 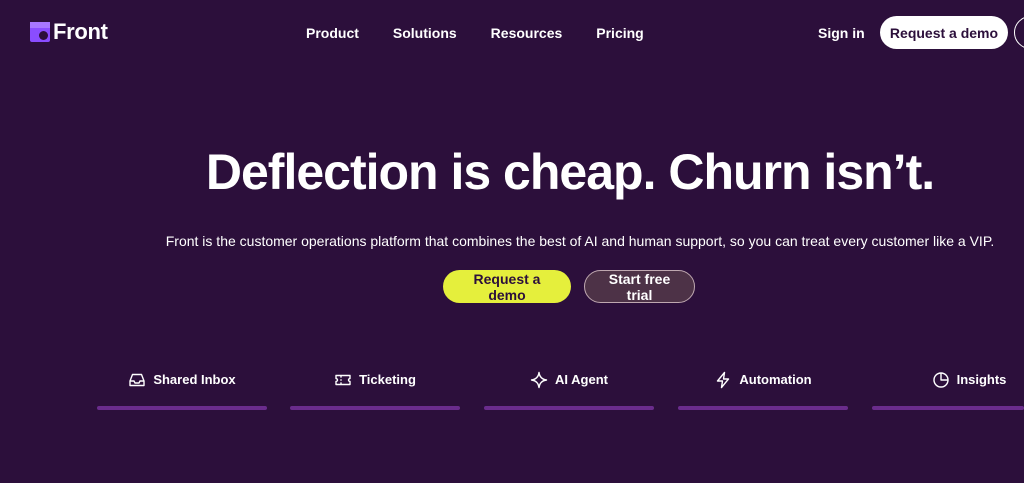 I want to click on tab-ai-agent: AI Agent, so click(x=569, y=392).